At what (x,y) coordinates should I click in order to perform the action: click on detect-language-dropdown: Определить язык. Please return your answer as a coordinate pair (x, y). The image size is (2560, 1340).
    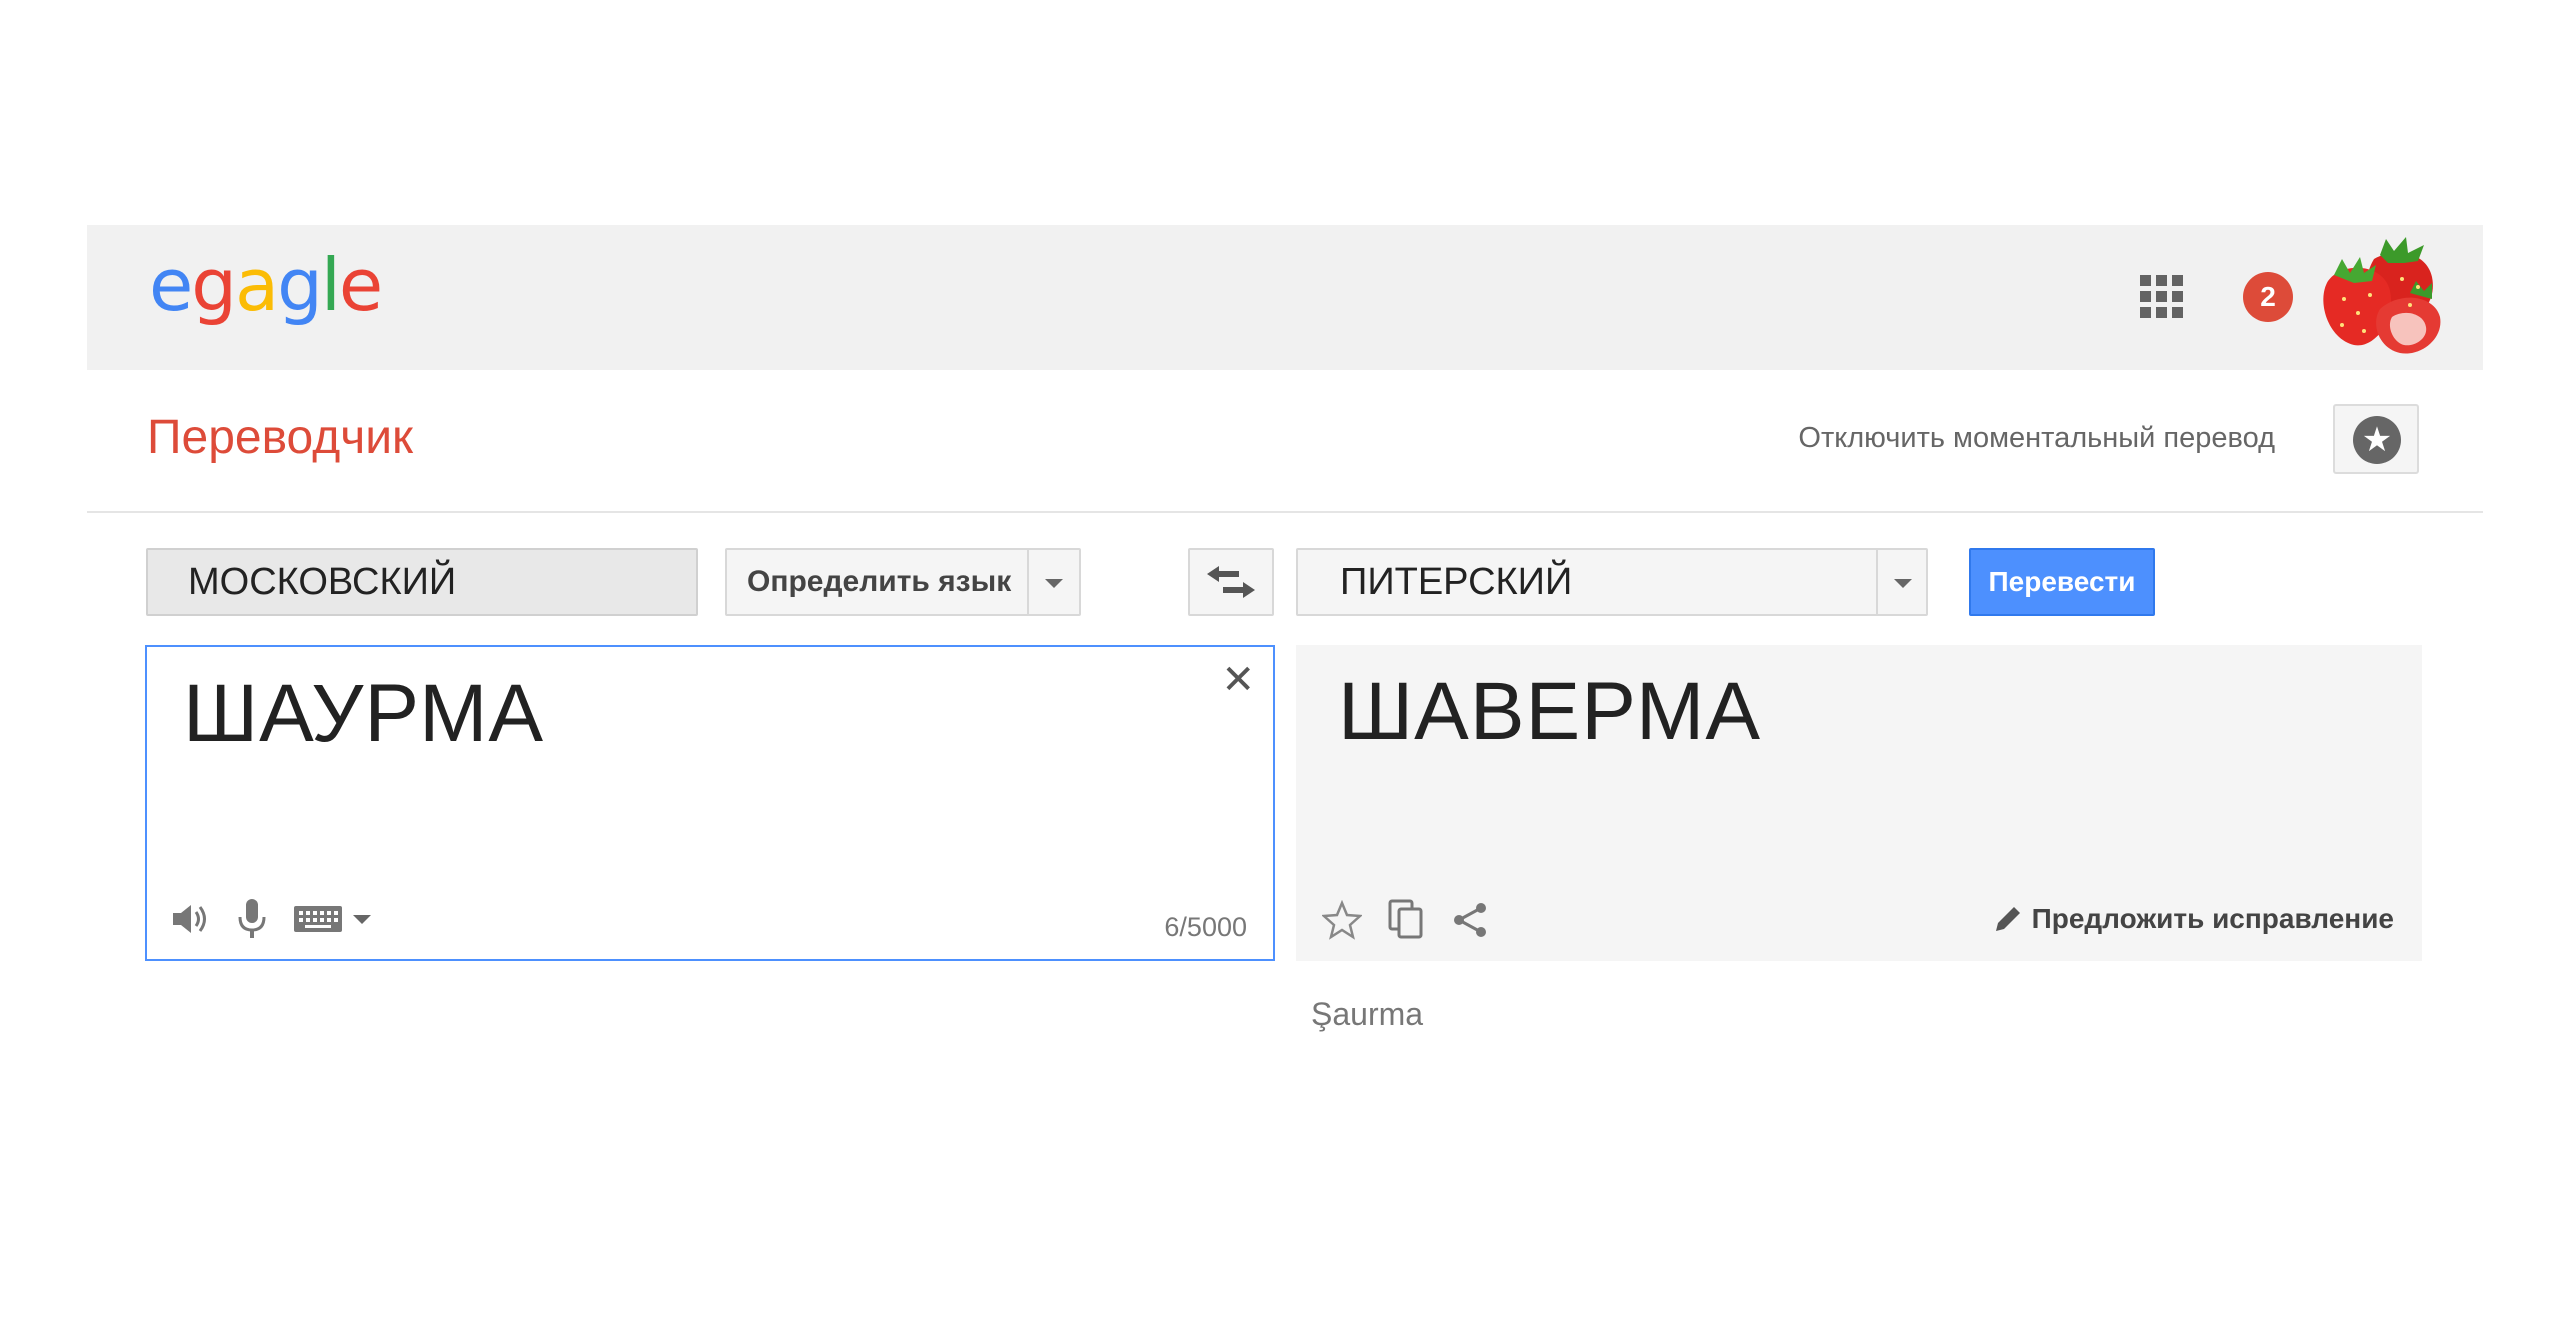
    Looking at the image, I should click on (903, 582).